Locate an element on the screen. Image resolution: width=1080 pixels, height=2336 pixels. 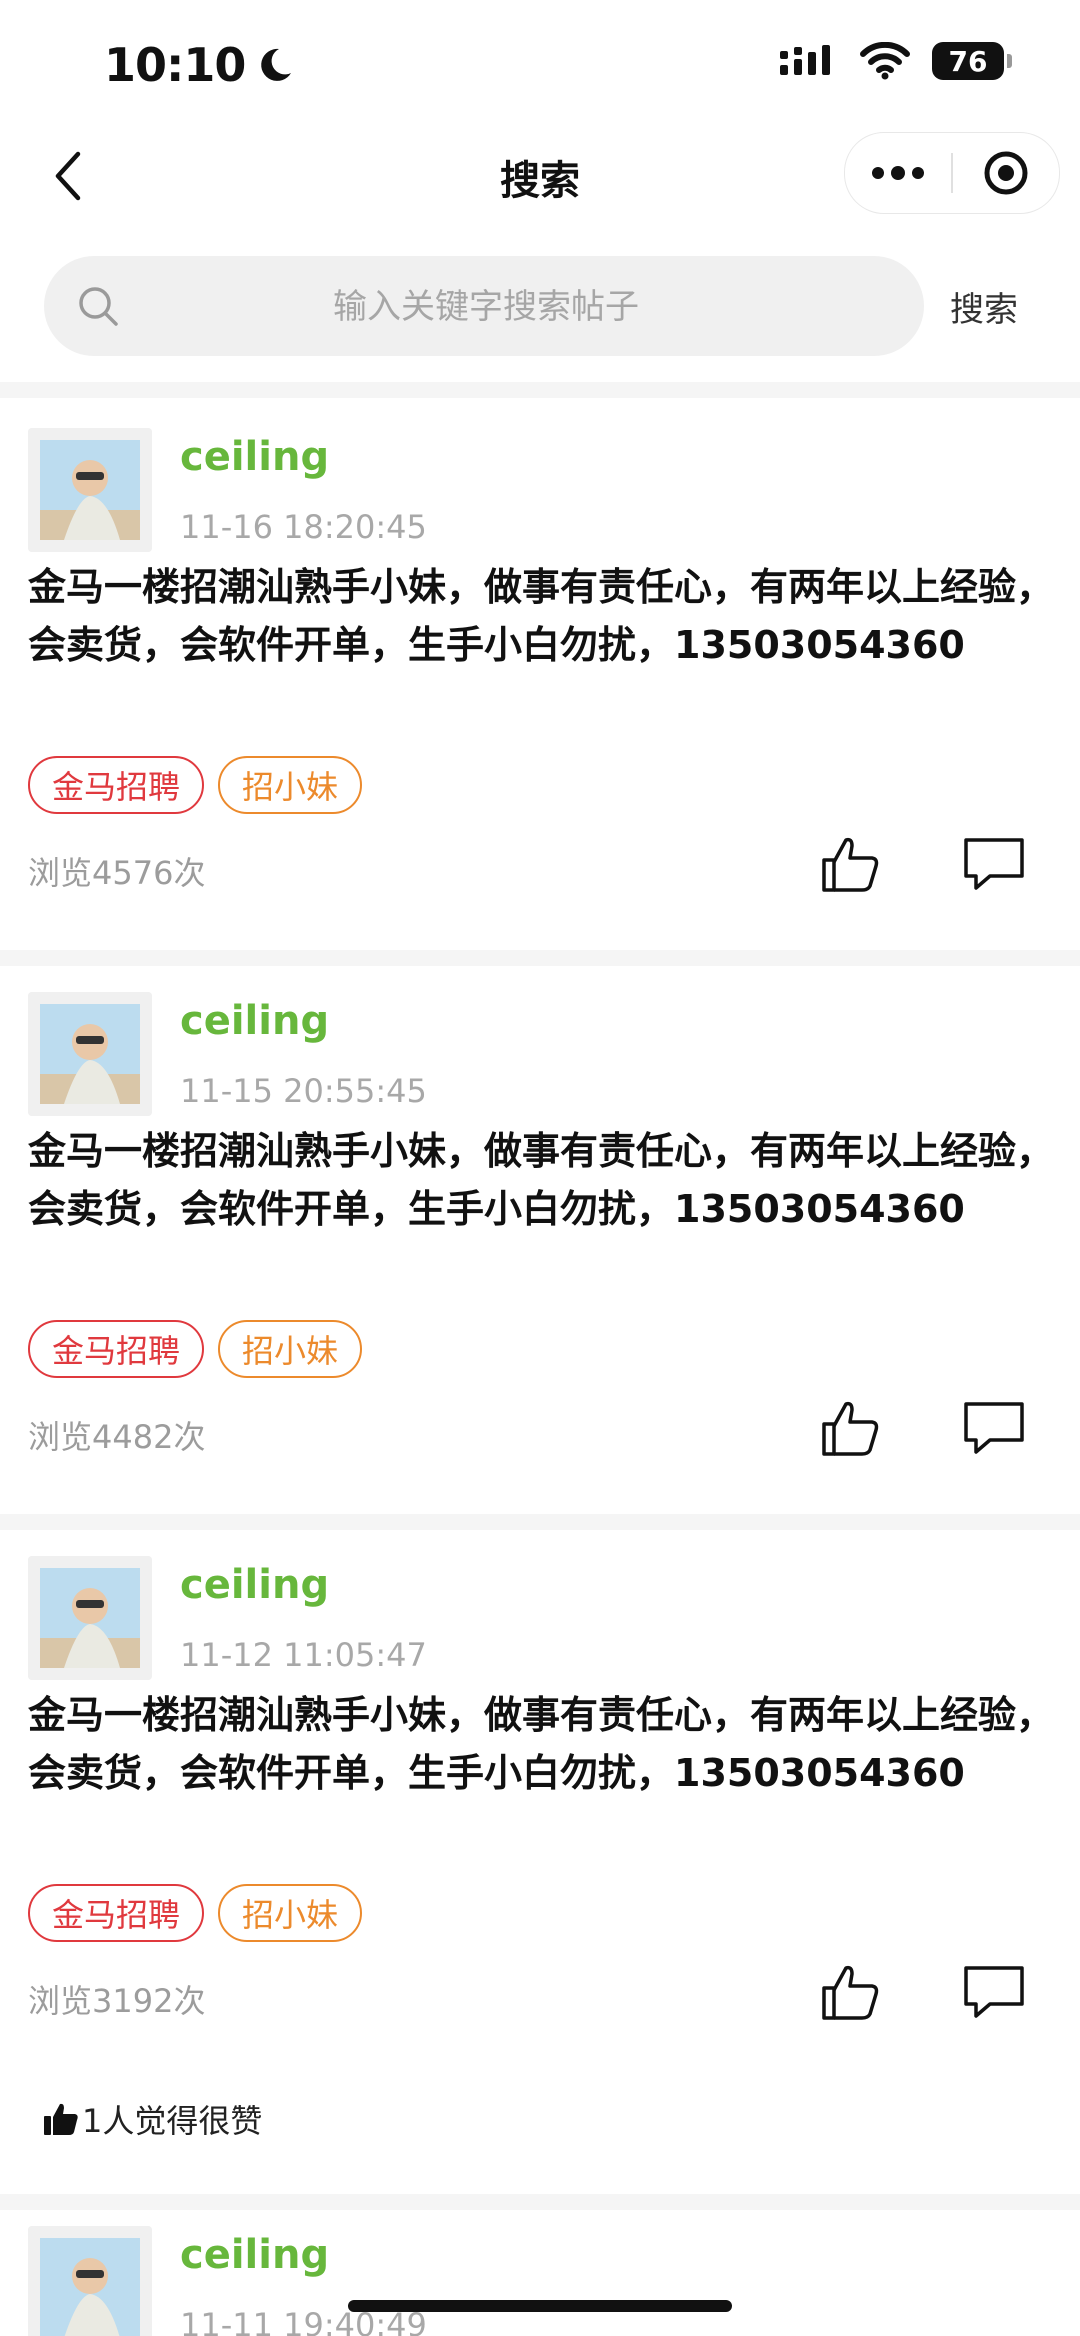
search-input is located at coordinates (486, 307).